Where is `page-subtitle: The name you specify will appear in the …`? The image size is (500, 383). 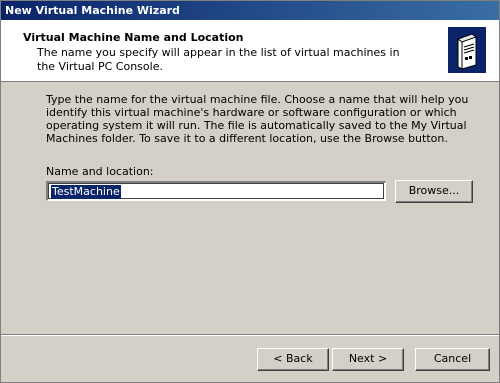
page-subtitle: The name you specify will appear in the … is located at coordinates (218, 59).